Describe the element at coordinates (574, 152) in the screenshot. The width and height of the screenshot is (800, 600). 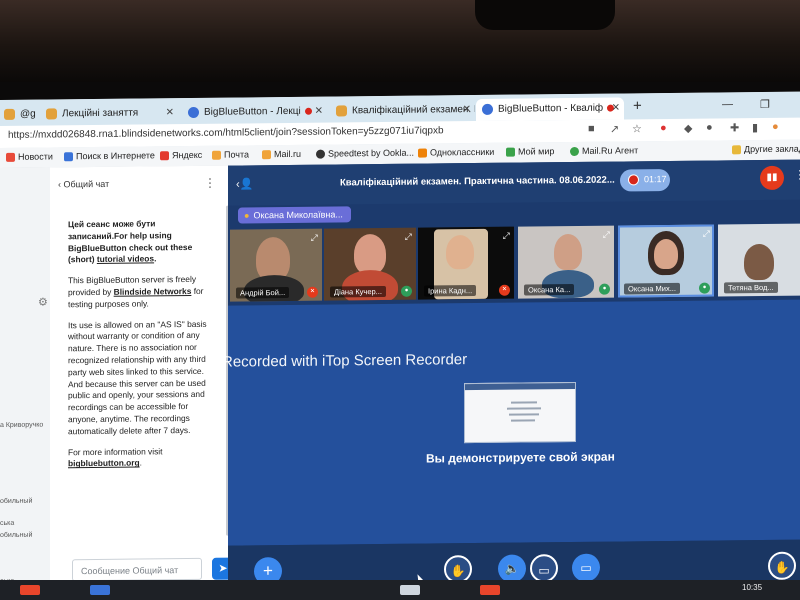
I see `agent-icon` at that location.